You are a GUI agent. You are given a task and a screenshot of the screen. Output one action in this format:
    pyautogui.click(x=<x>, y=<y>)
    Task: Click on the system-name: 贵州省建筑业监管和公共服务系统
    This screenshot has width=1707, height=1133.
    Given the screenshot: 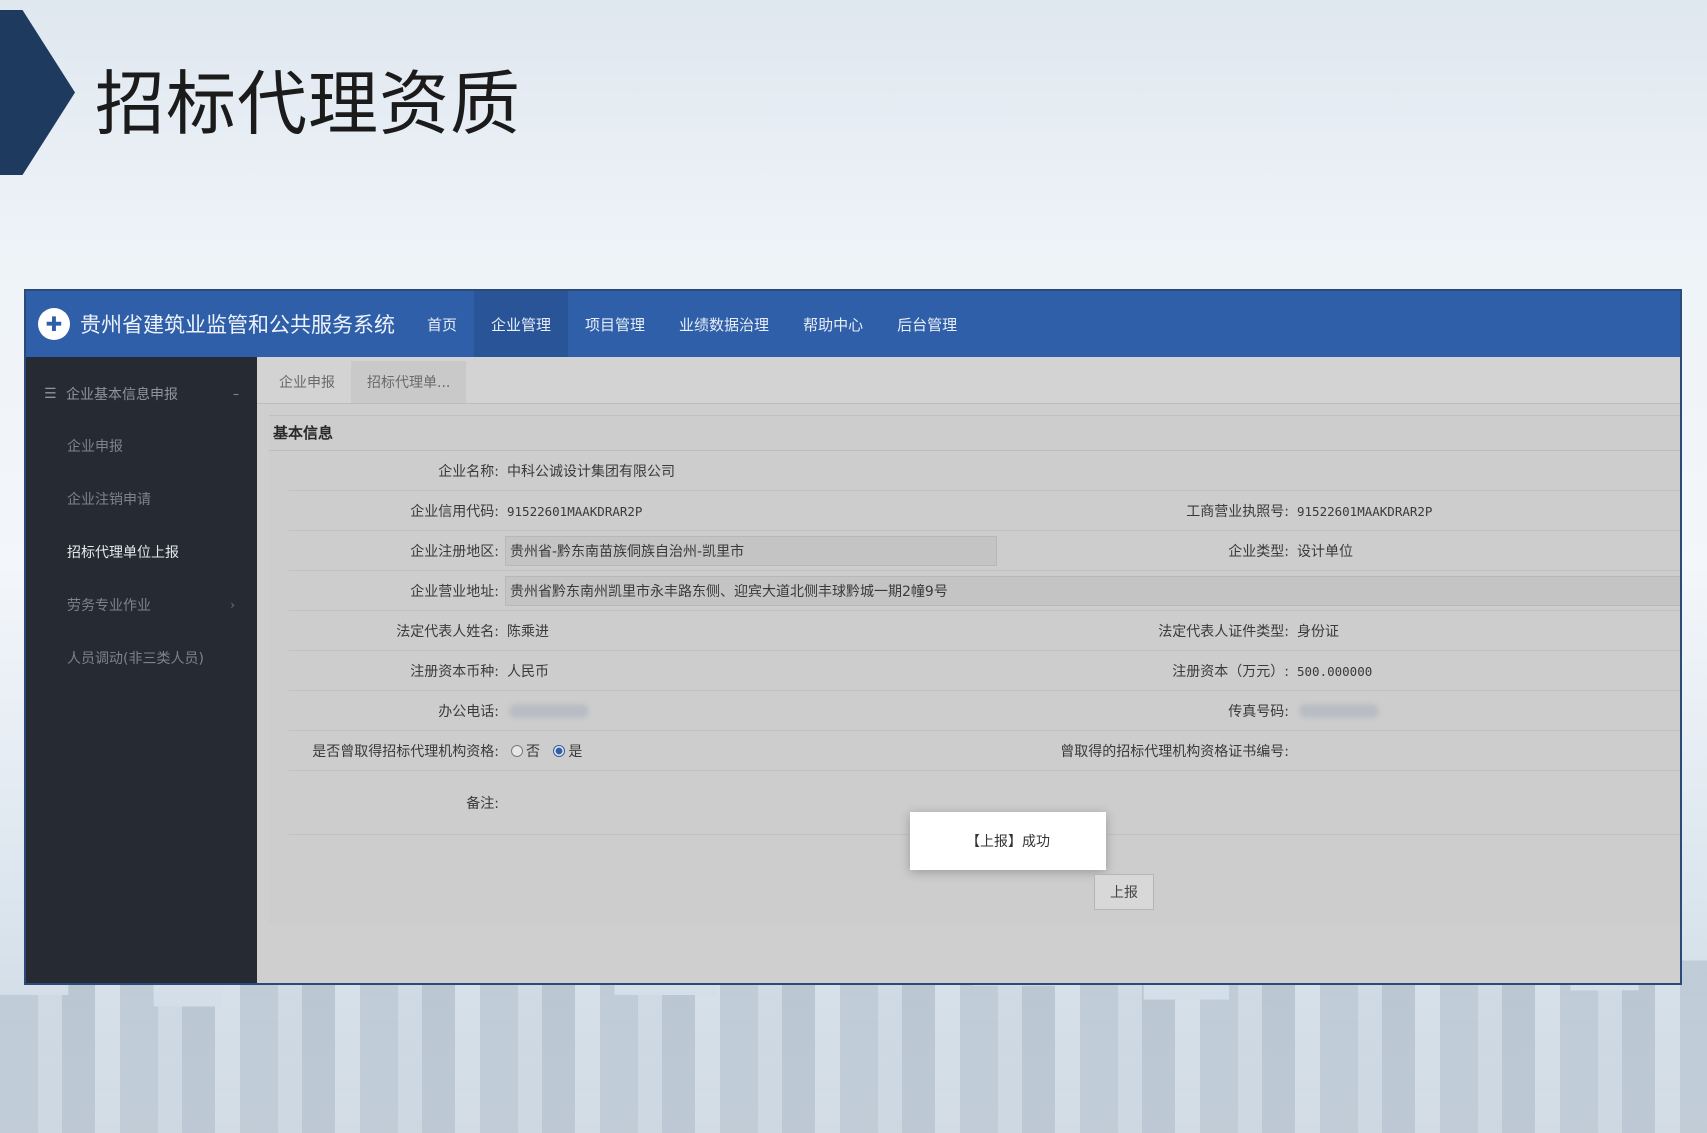 What is the action you would take?
    pyautogui.click(x=237, y=325)
    